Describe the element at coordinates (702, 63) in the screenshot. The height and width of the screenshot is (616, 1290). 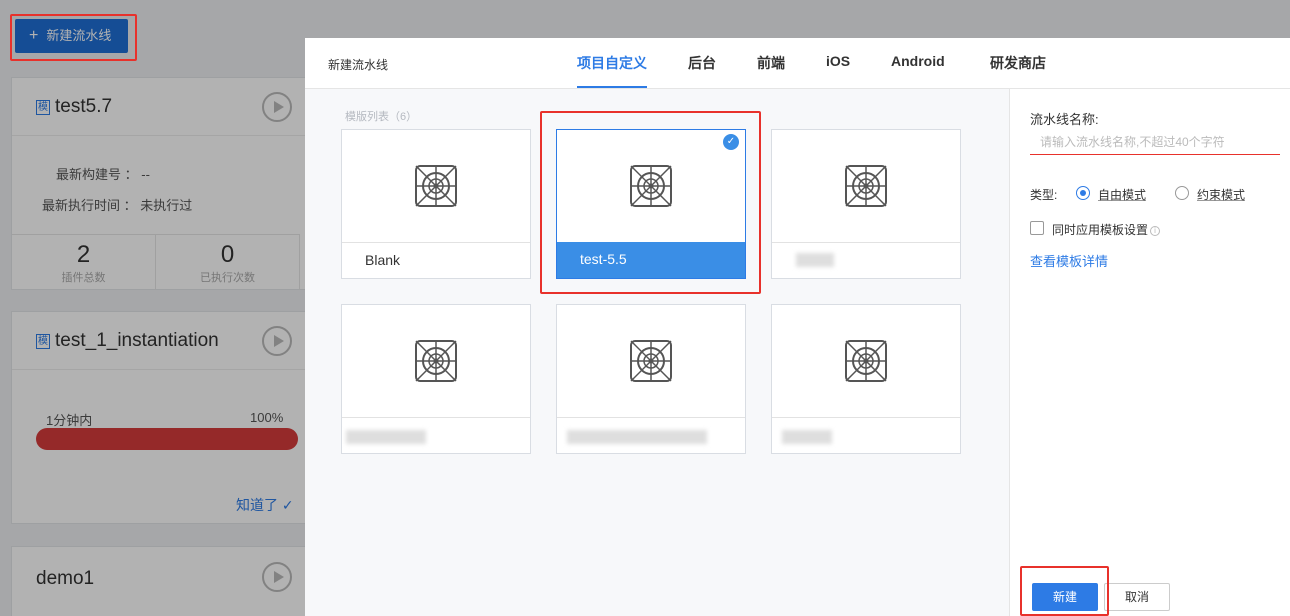
I see `tab-backend: 后台` at that location.